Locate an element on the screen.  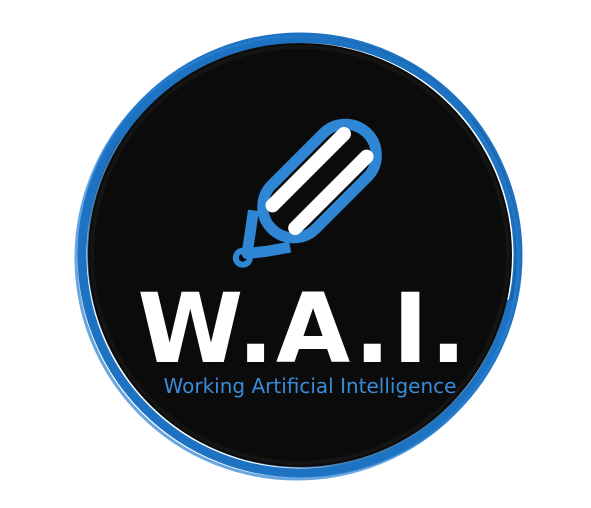
wordmark-text: W.A.I. is located at coordinates (302, 329).